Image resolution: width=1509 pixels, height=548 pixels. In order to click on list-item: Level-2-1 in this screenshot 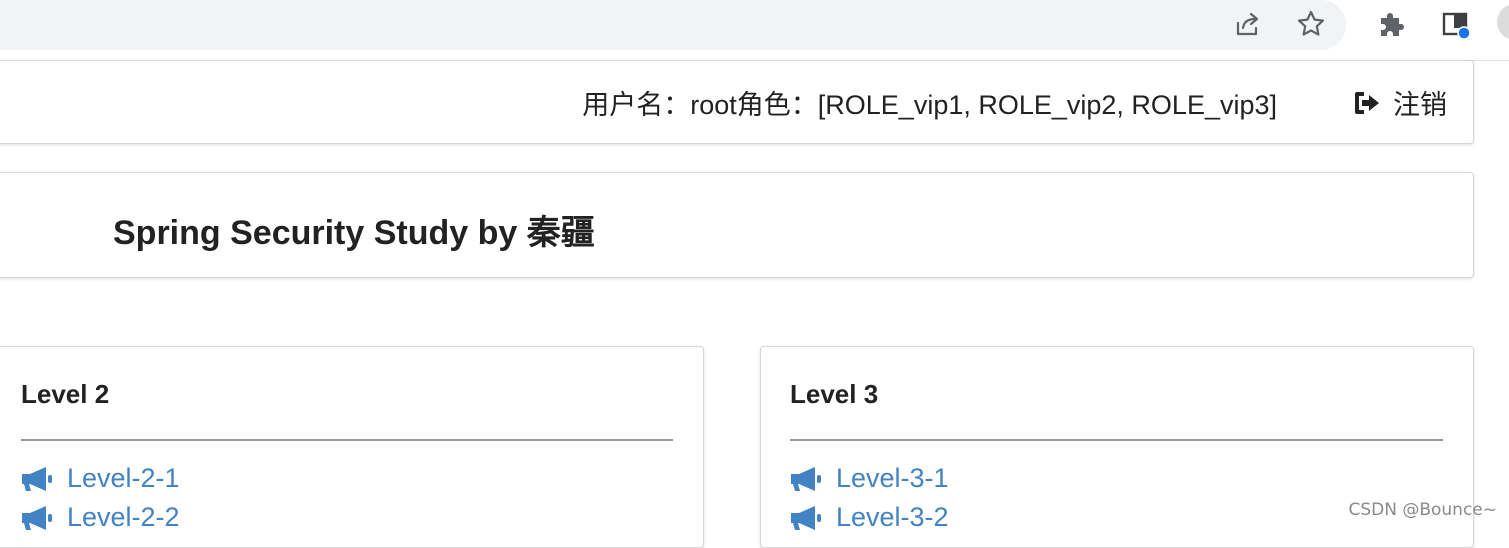, I will do `click(100, 478)`.